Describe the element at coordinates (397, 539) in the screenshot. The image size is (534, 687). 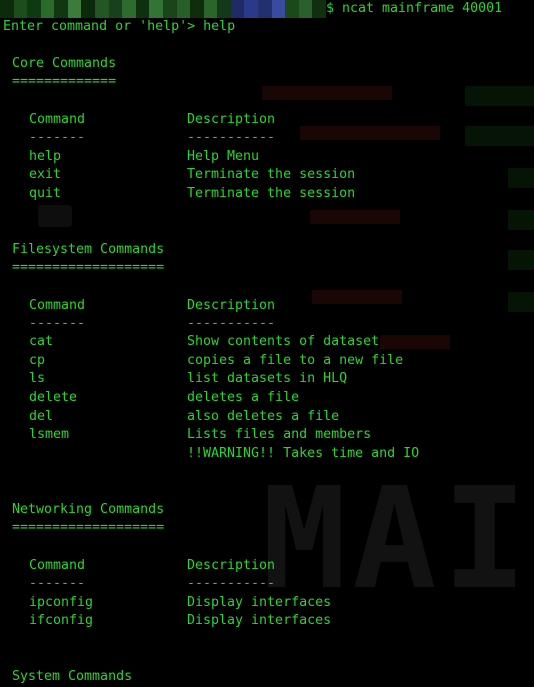
I see `background-watermark: MAI` at that location.